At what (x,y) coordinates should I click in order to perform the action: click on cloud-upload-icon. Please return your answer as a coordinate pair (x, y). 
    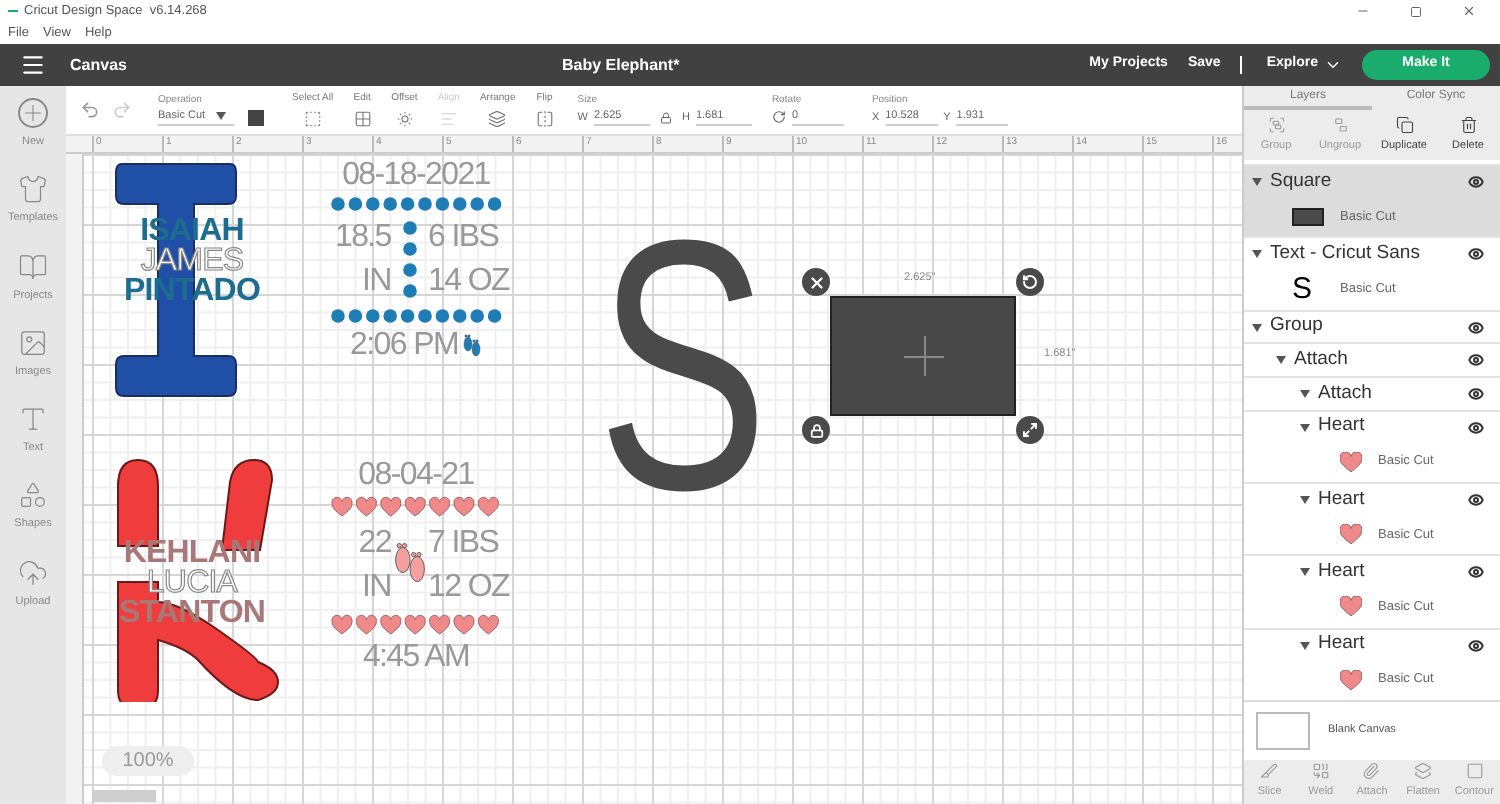
    Looking at the image, I should click on (33, 572).